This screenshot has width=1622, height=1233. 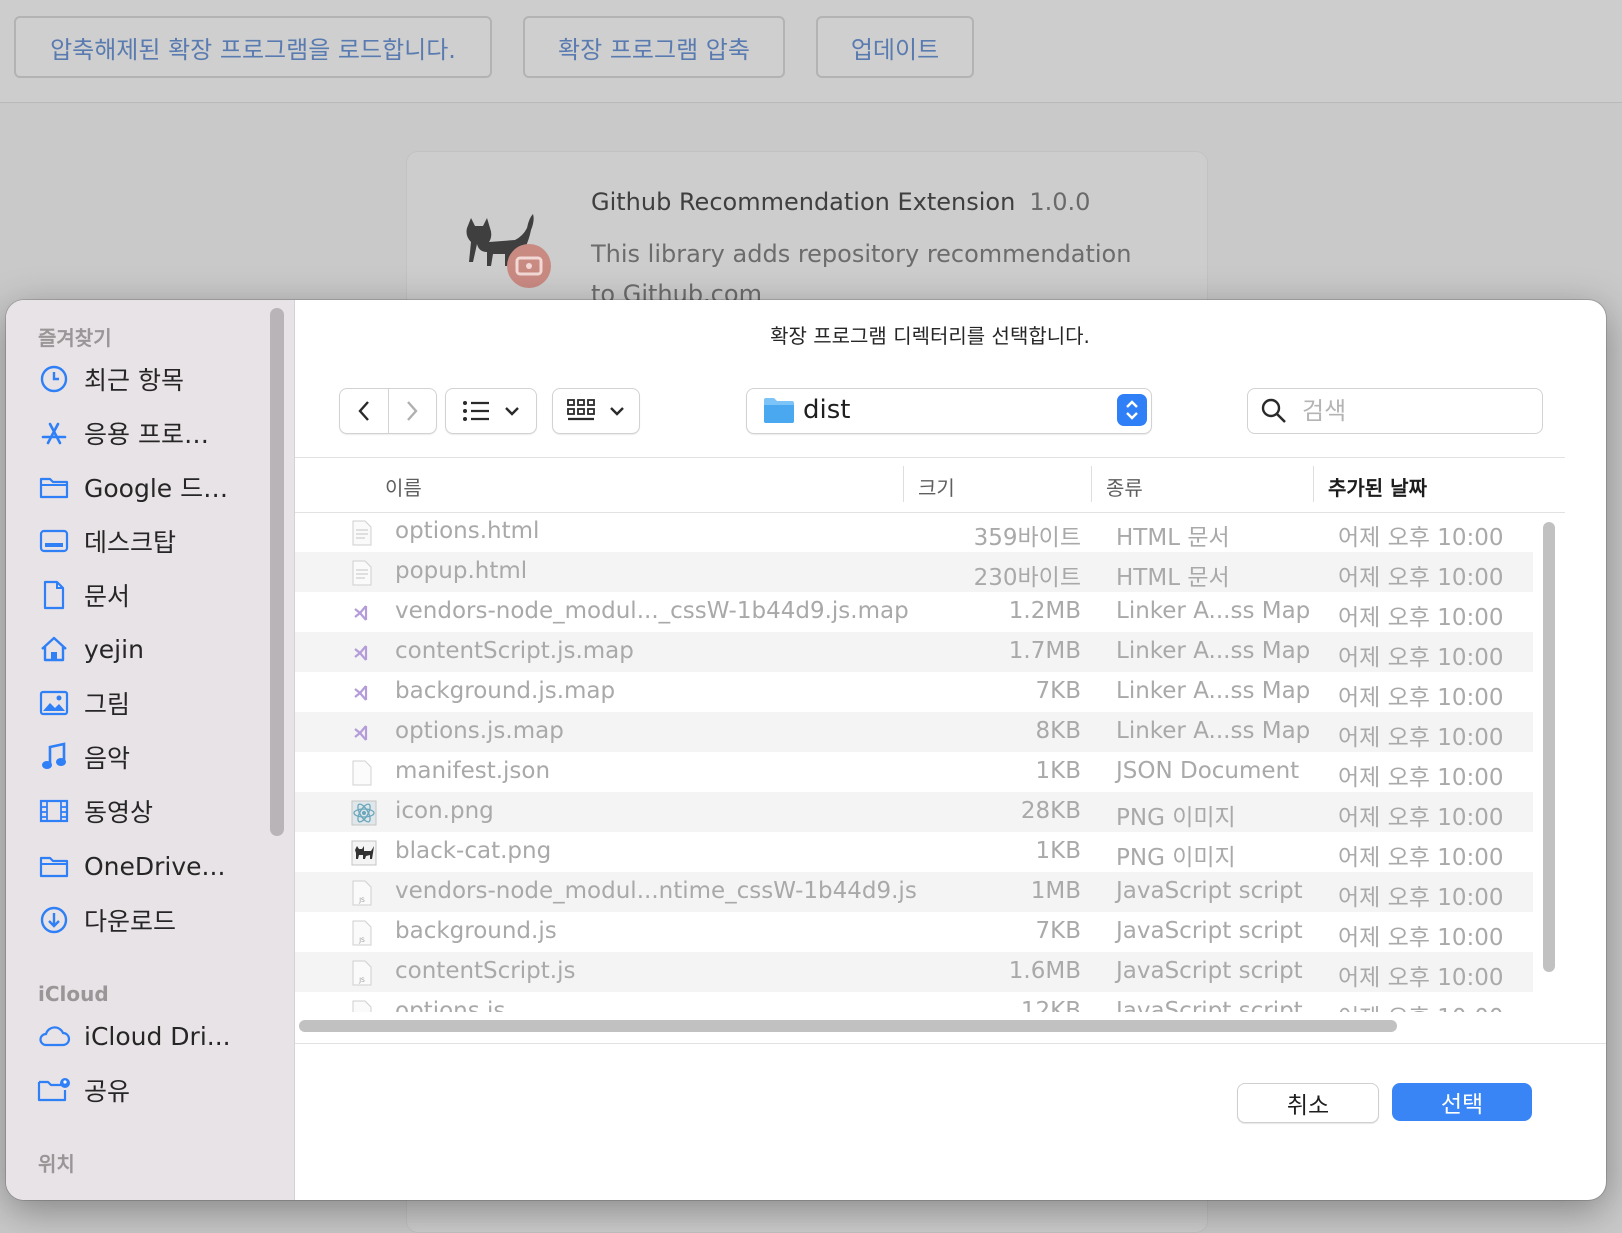 What do you see at coordinates (1273, 410) in the screenshot?
I see `search-icon` at bounding box center [1273, 410].